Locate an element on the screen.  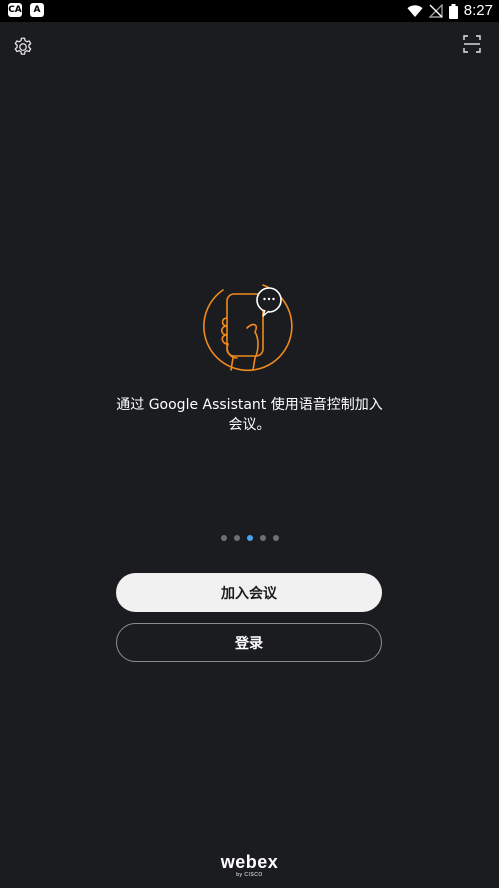
logo-subtitle: by CISCO is located at coordinates (249, 875).